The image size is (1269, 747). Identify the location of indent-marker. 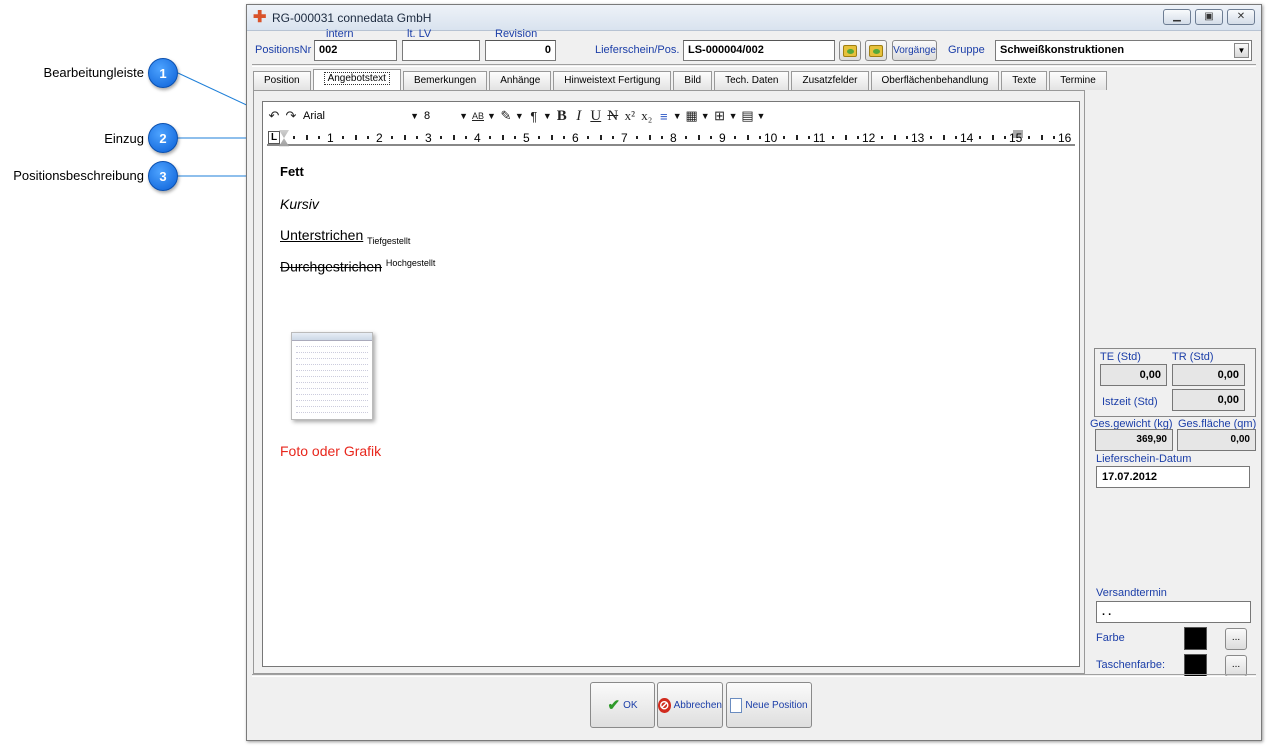
(284, 138).